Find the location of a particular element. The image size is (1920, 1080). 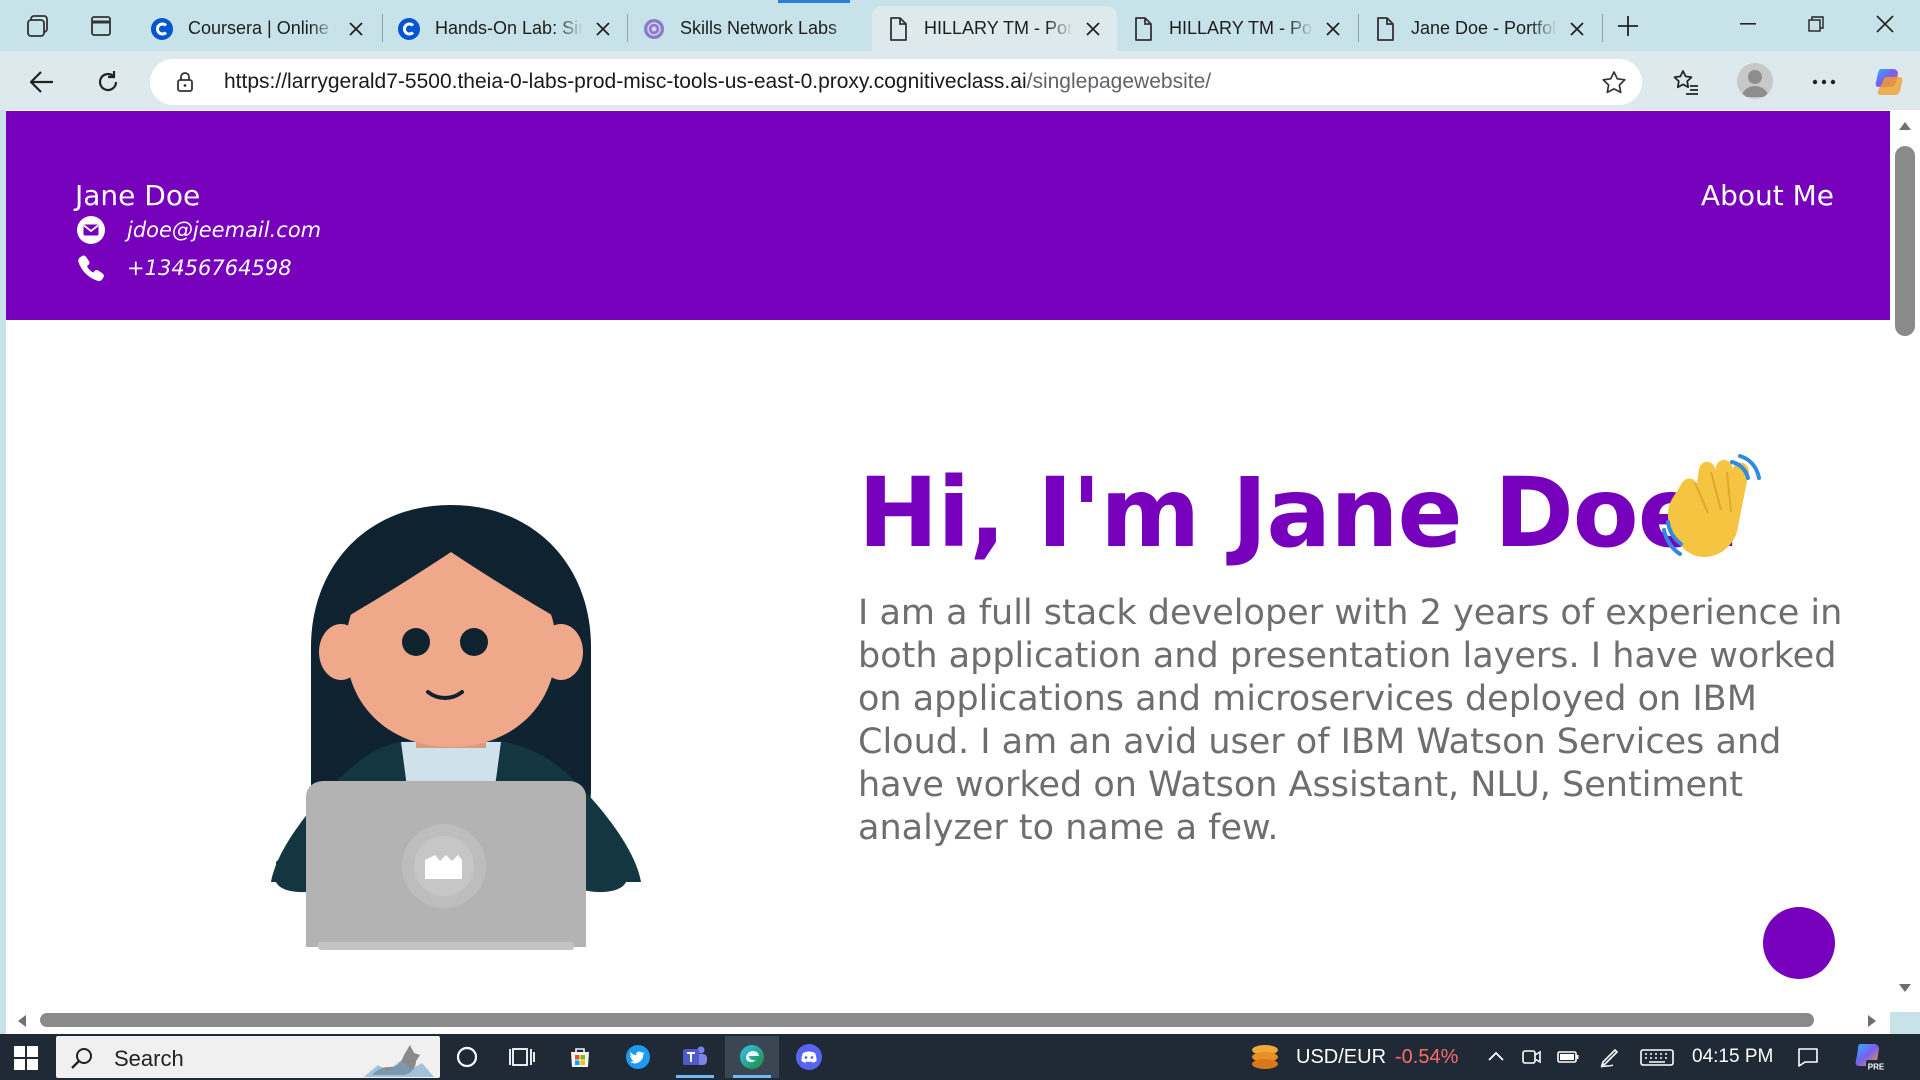

vertical-scroll-thumb is located at coordinates (1905, 241).